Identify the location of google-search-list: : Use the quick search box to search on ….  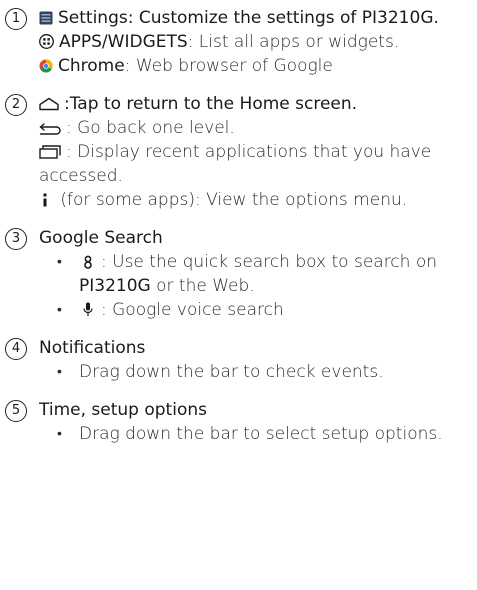
(255, 286).